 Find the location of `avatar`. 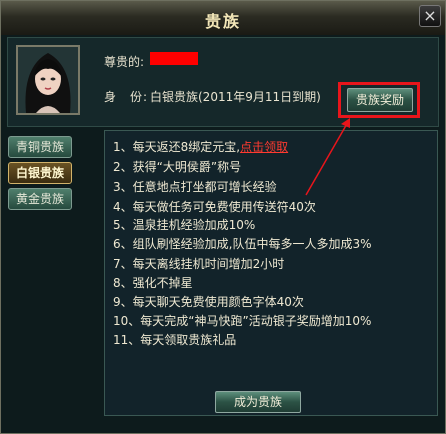

avatar is located at coordinates (48, 80).